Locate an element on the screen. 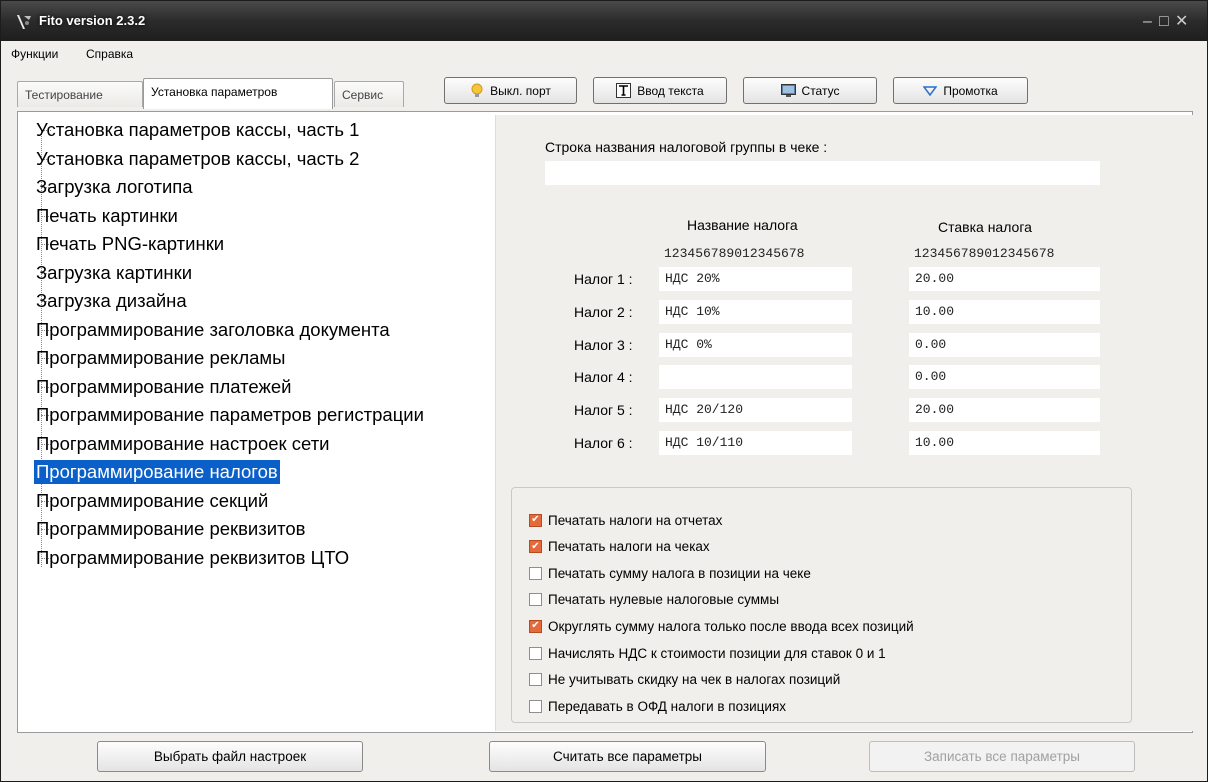 This screenshot has width=1208, height=782. tree-item: Программирование заголовка документа is located at coordinates (213, 330).